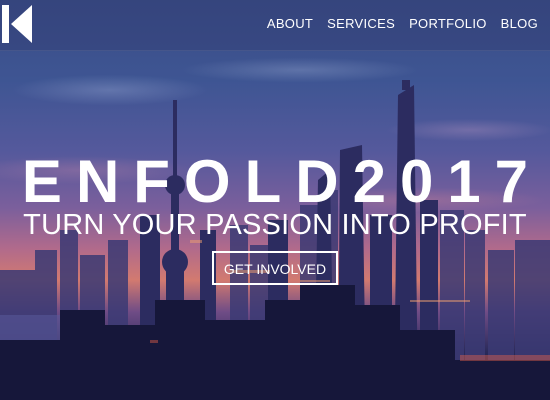 This screenshot has height=400, width=550. What do you see at coordinates (275, 268) in the screenshot?
I see `get-involved-button: GET INVOLVED` at bounding box center [275, 268].